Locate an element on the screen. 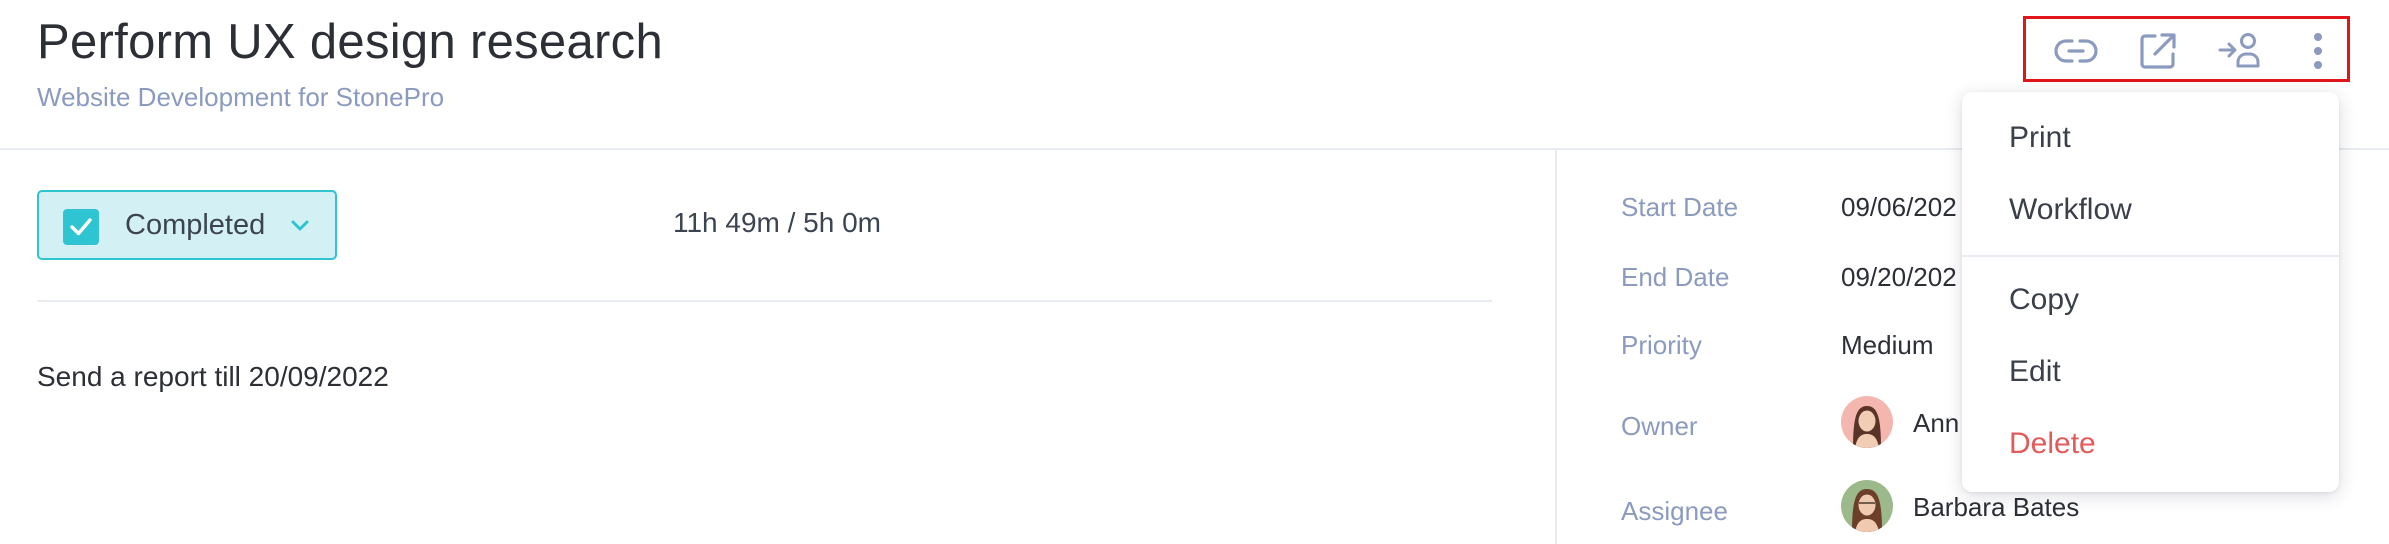 This screenshot has width=2389, height=544. checkbox-checked-icon is located at coordinates (81, 227).